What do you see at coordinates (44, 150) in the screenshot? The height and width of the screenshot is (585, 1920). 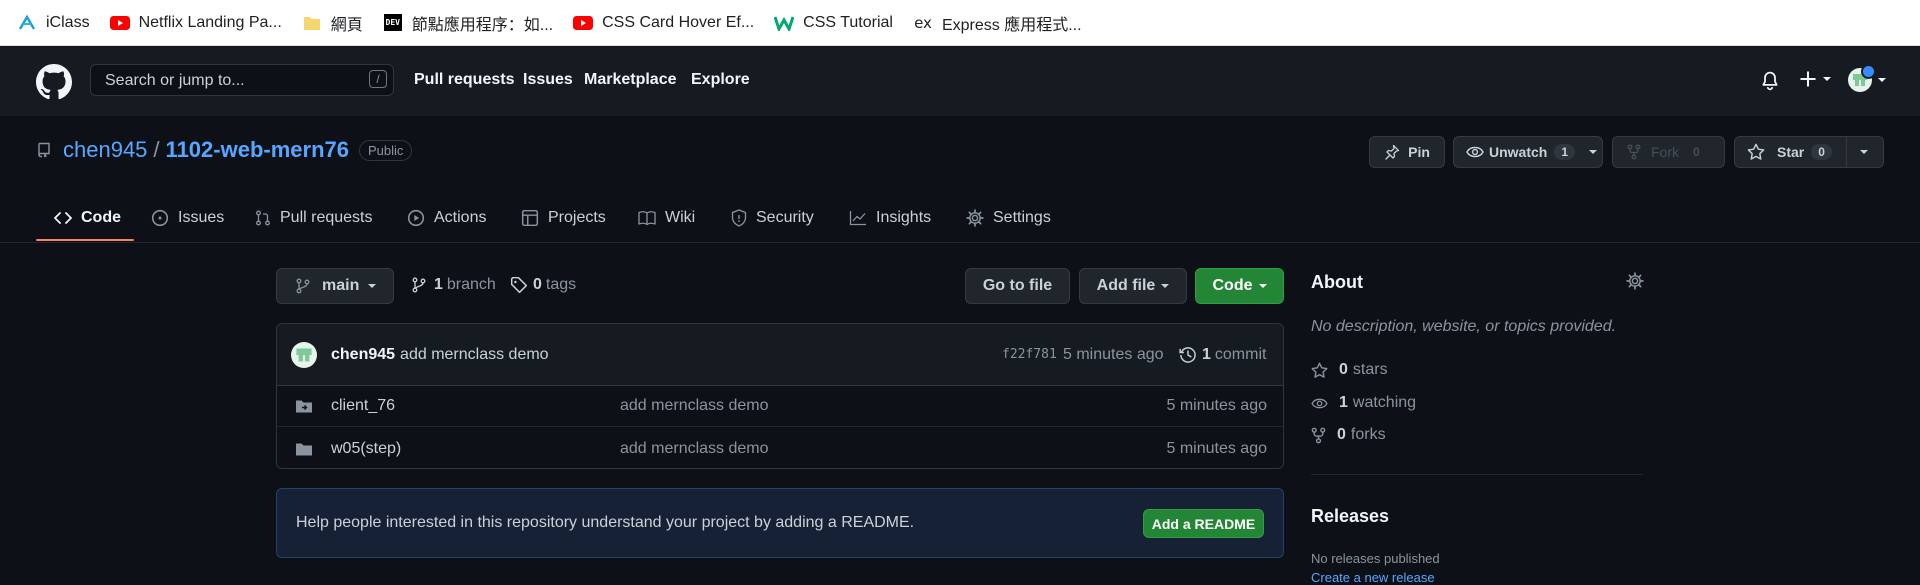 I see `repo-icon` at bounding box center [44, 150].